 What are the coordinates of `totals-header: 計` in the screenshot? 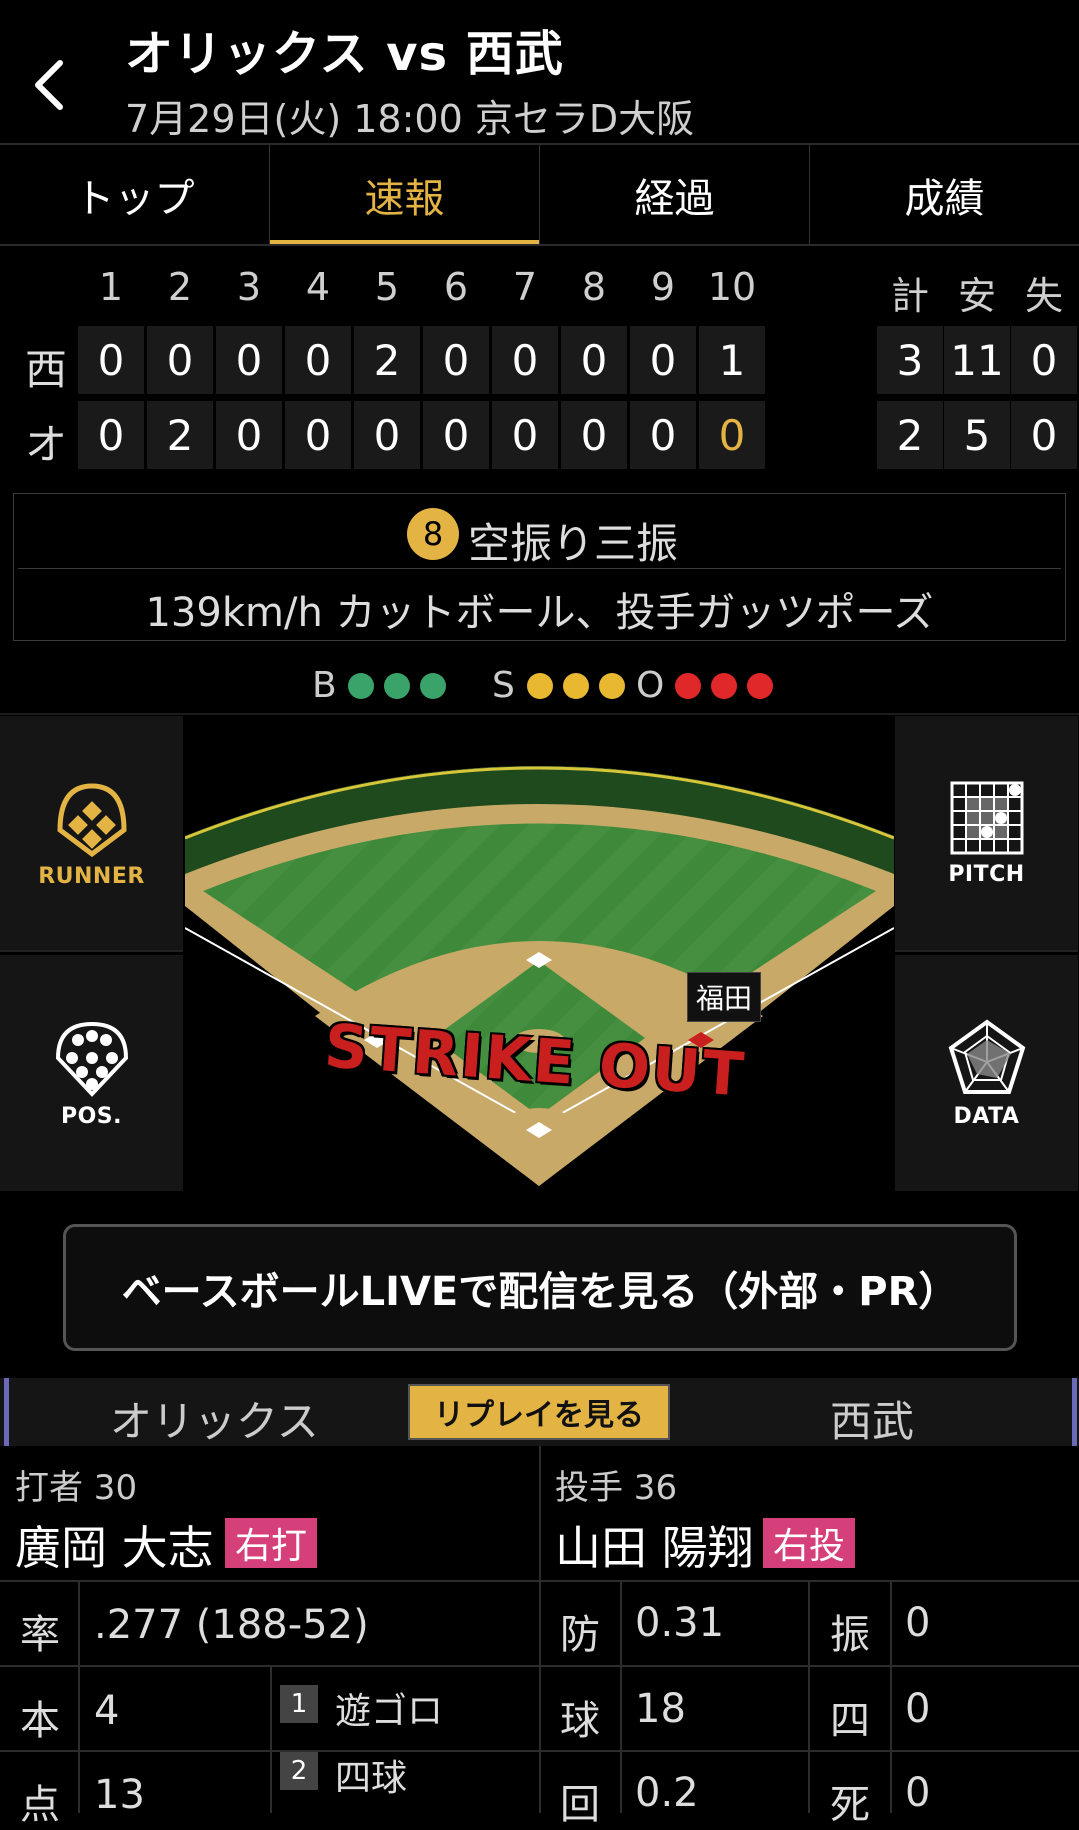 It's located at (909, 296).